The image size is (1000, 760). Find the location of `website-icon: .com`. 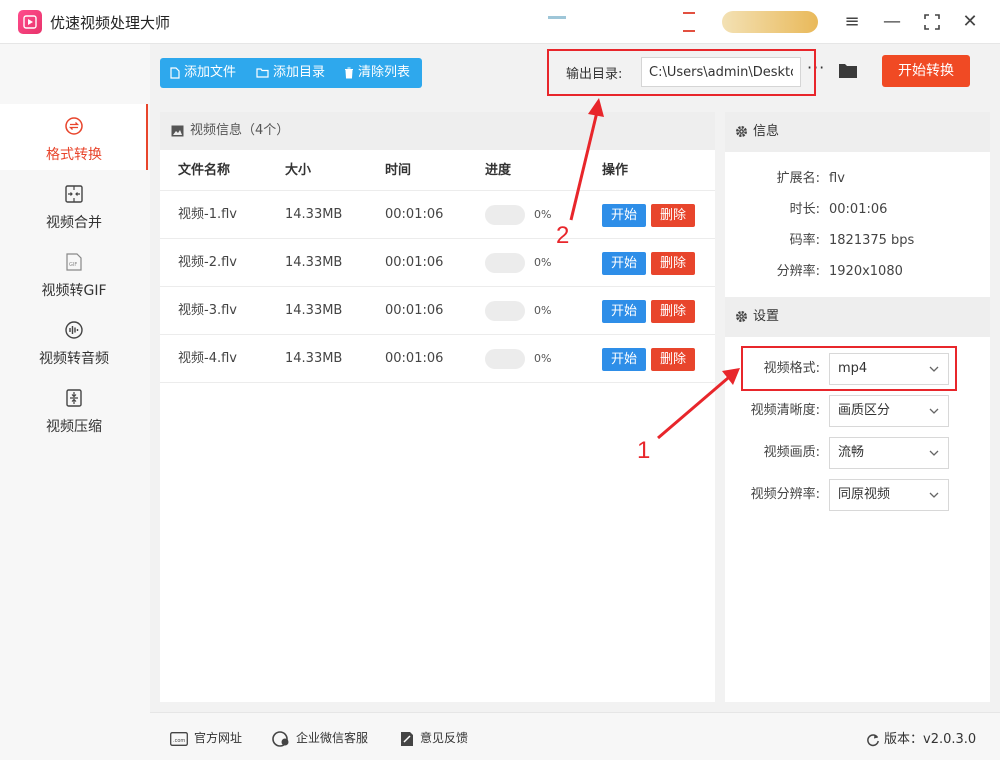

website-icon: .com is located at coordinates (179, 738).